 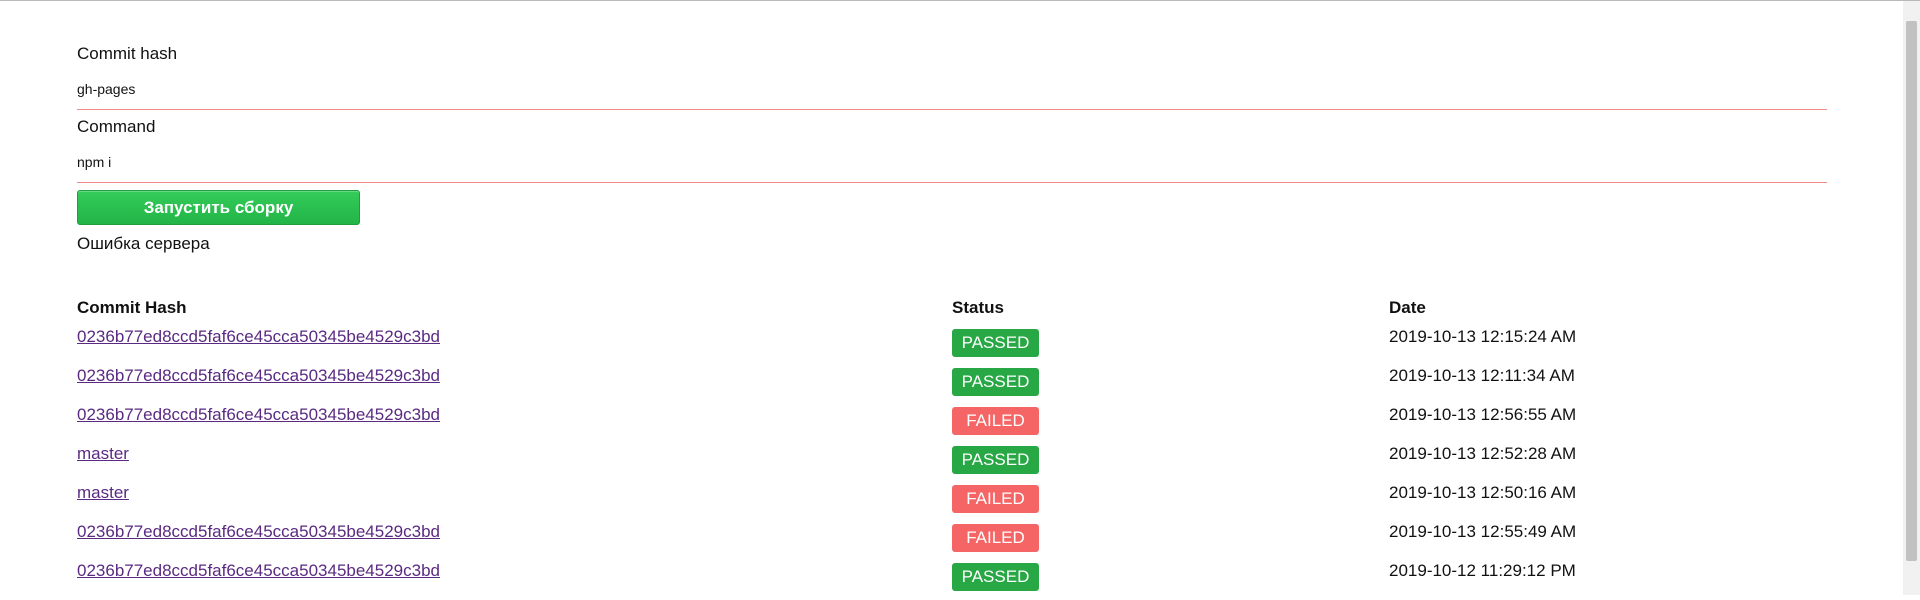 I want to click on table-row: master FAILED 2019-10-13 12:50:16 AM, so click(x=952, y=502).